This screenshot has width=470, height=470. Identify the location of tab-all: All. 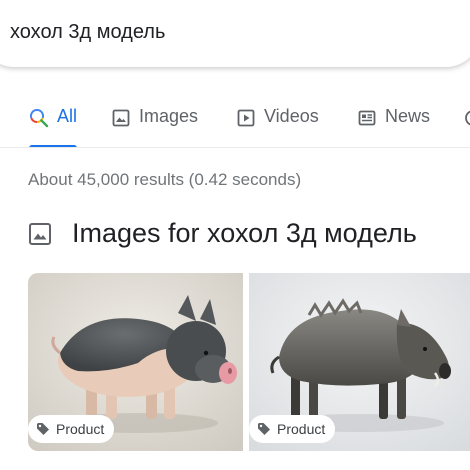
(53, 127).